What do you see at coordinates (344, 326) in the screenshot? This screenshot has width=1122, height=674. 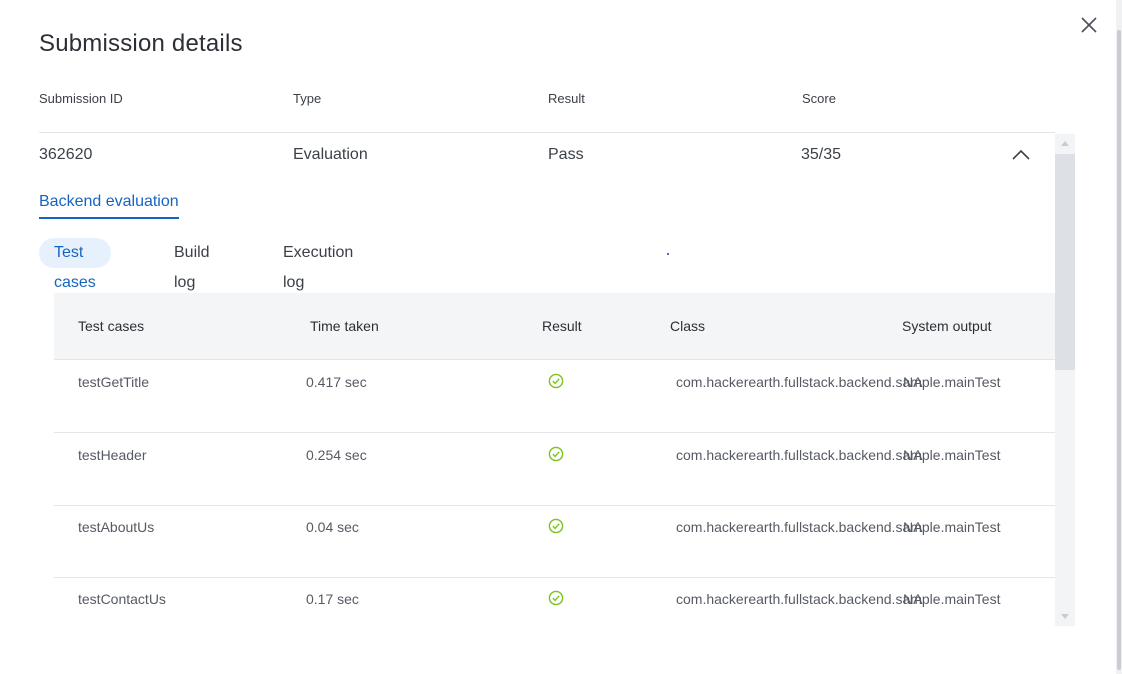 I see `col-header-time-taken: Time taken` at bounding box center [344, 326].